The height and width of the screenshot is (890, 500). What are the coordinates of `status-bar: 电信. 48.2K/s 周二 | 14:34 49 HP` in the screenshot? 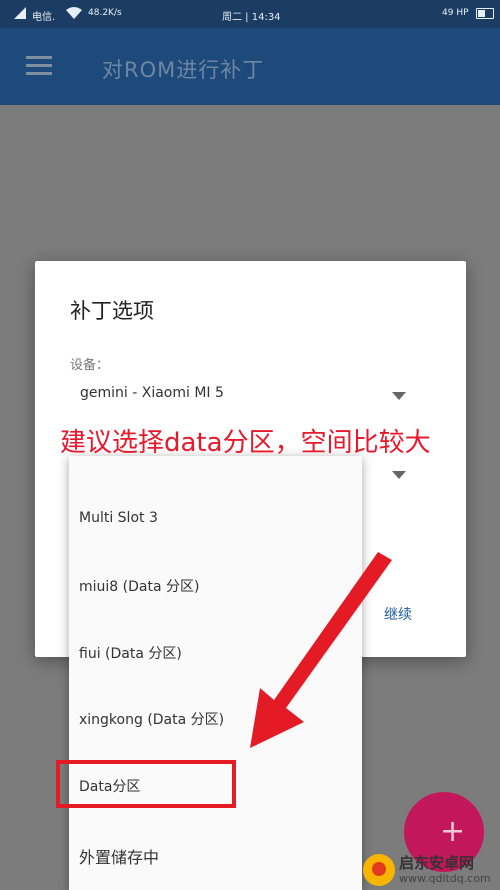 It's located at (250, 14).